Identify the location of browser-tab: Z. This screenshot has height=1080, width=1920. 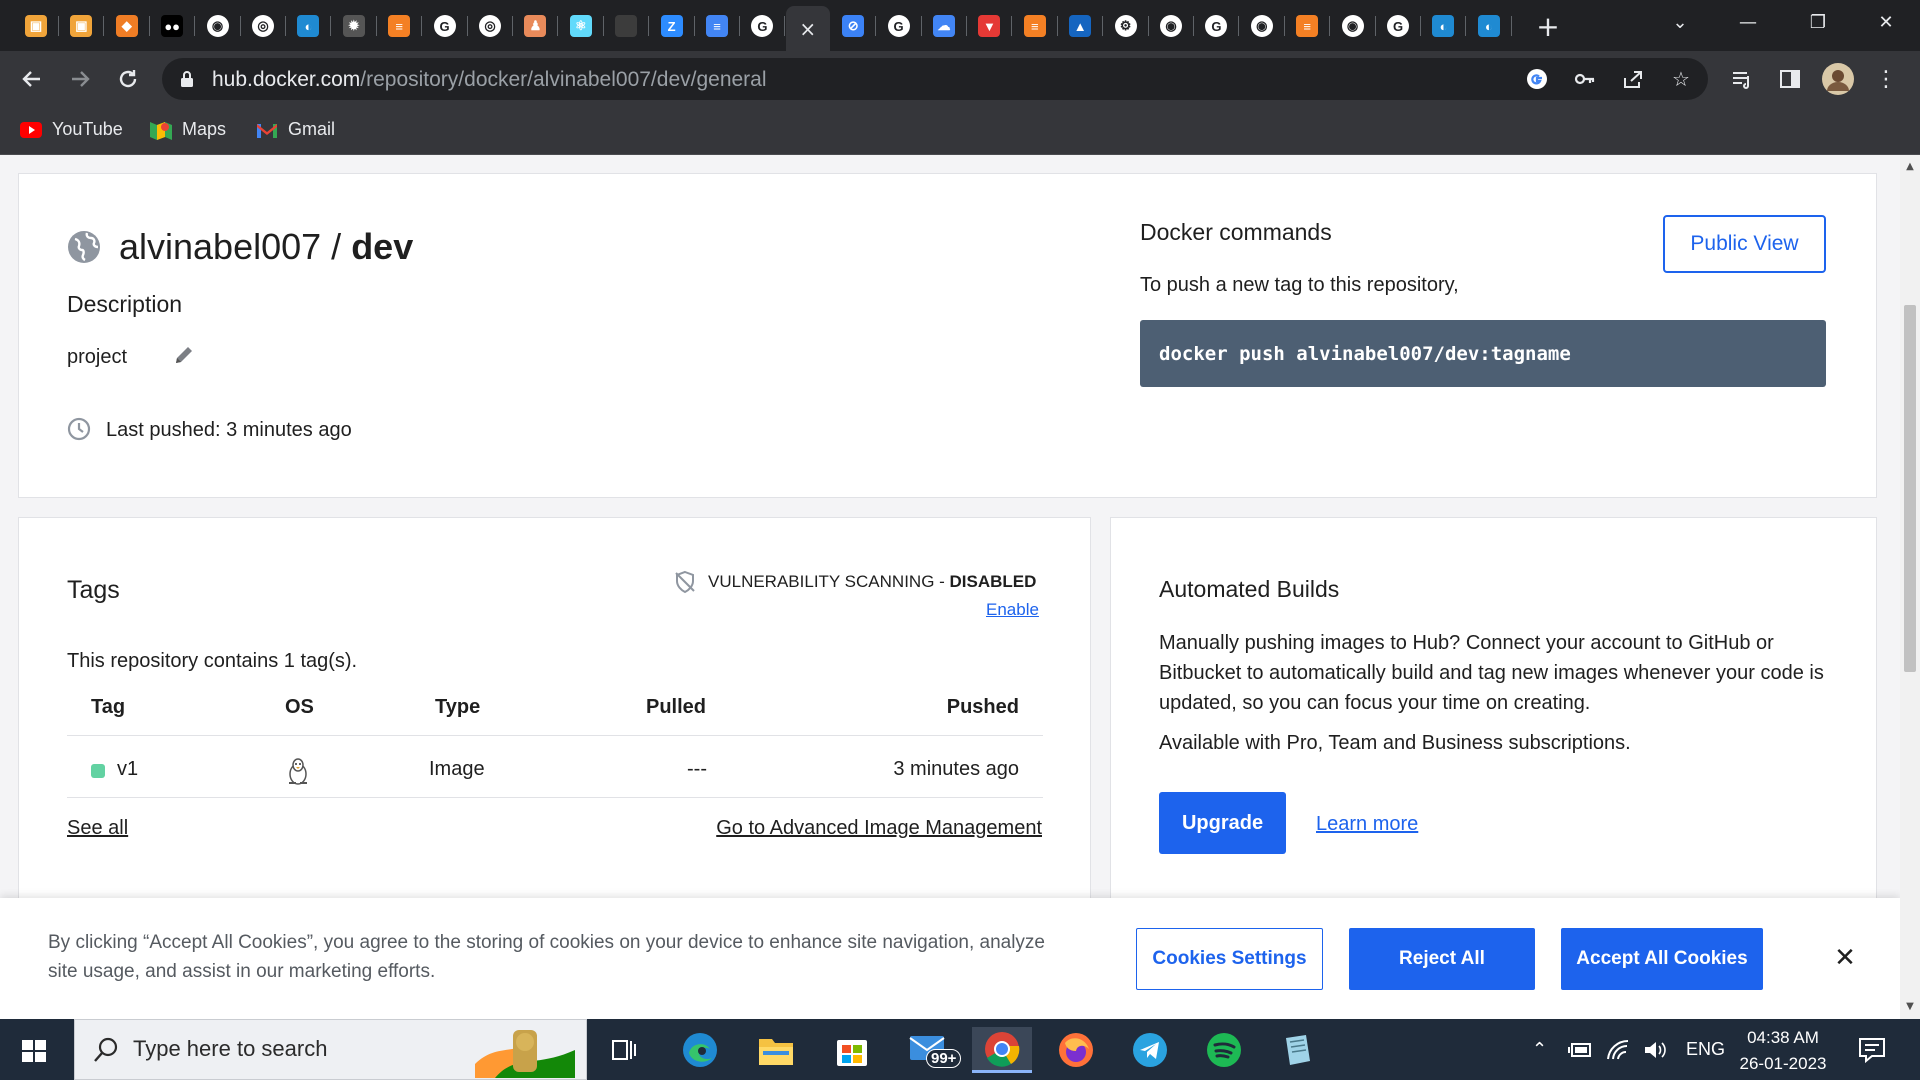
(672, 26).